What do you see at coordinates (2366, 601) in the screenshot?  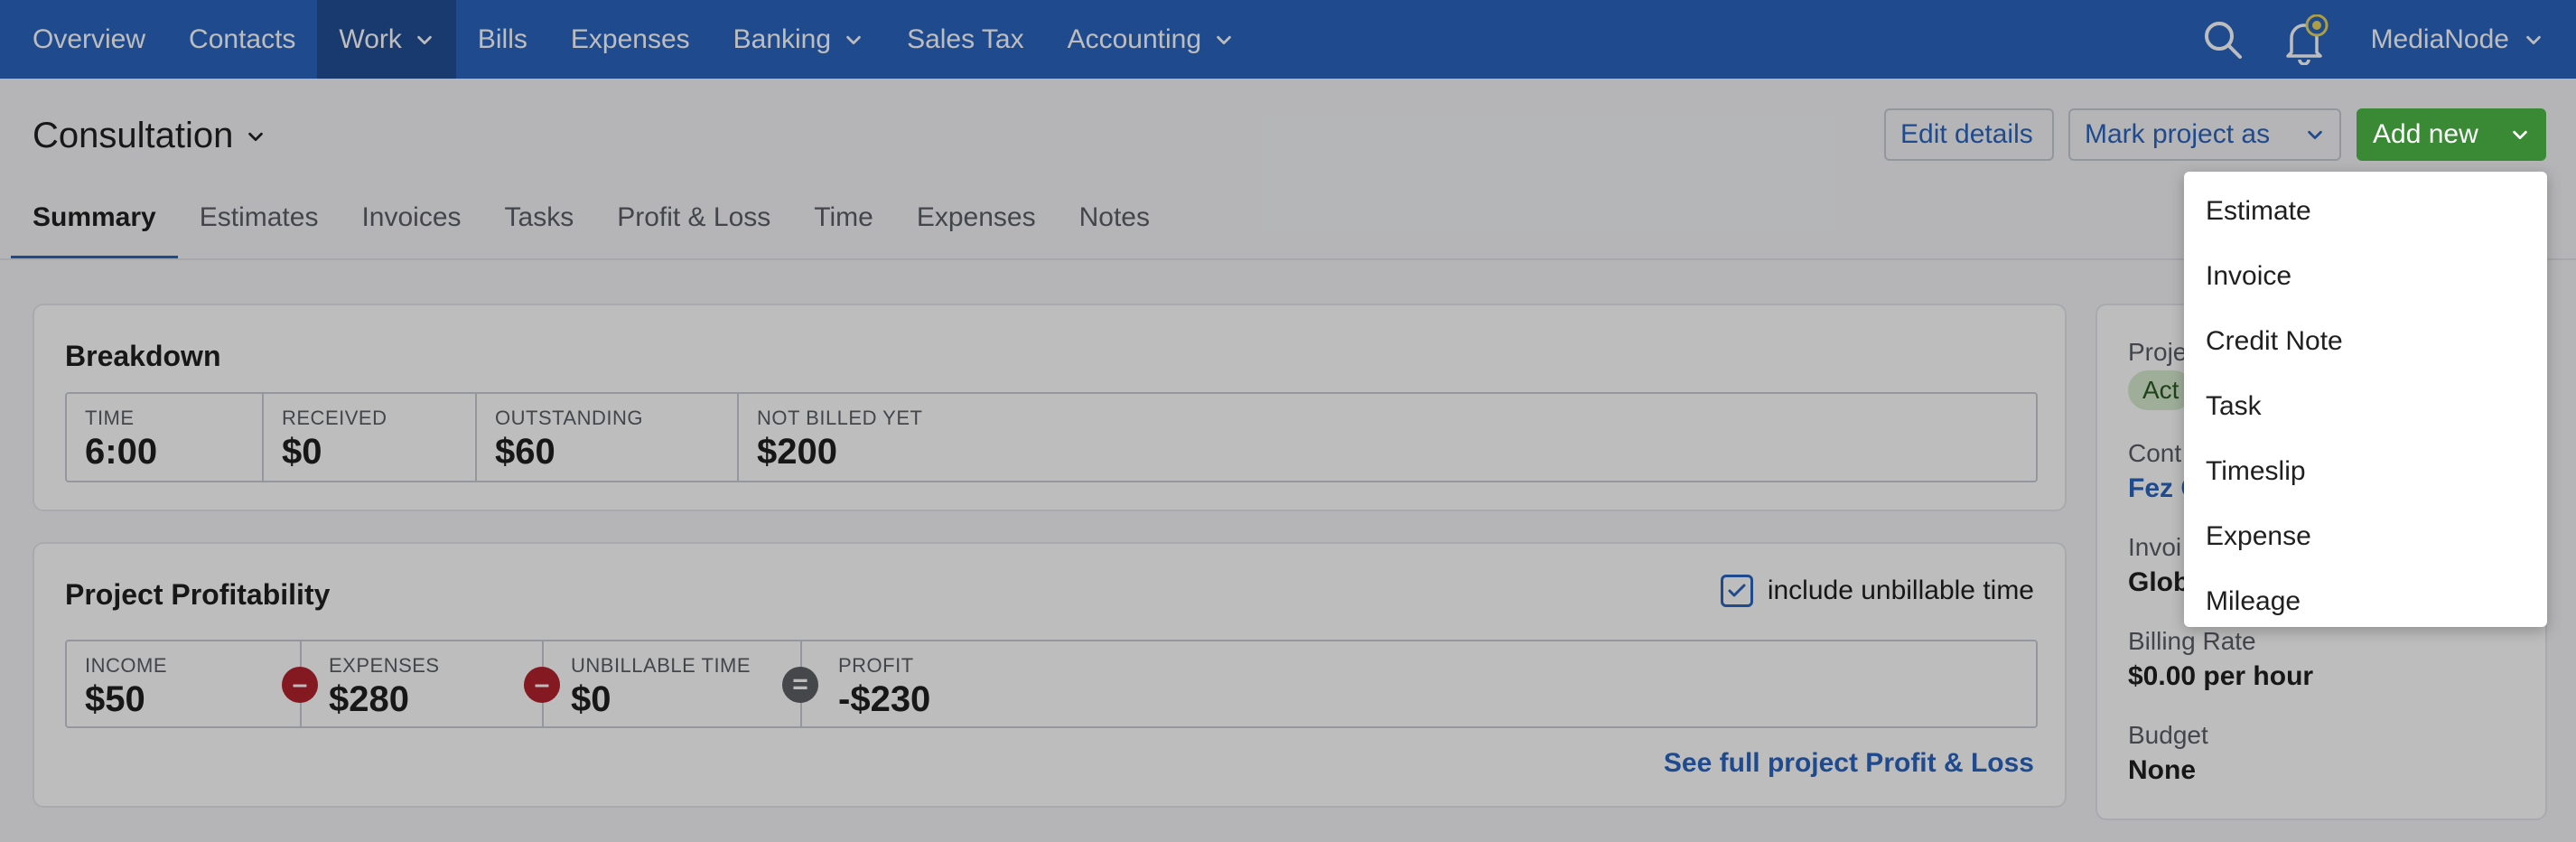 I see `menu-item-mileage: Mileage` at bounding box center [2366, 601].